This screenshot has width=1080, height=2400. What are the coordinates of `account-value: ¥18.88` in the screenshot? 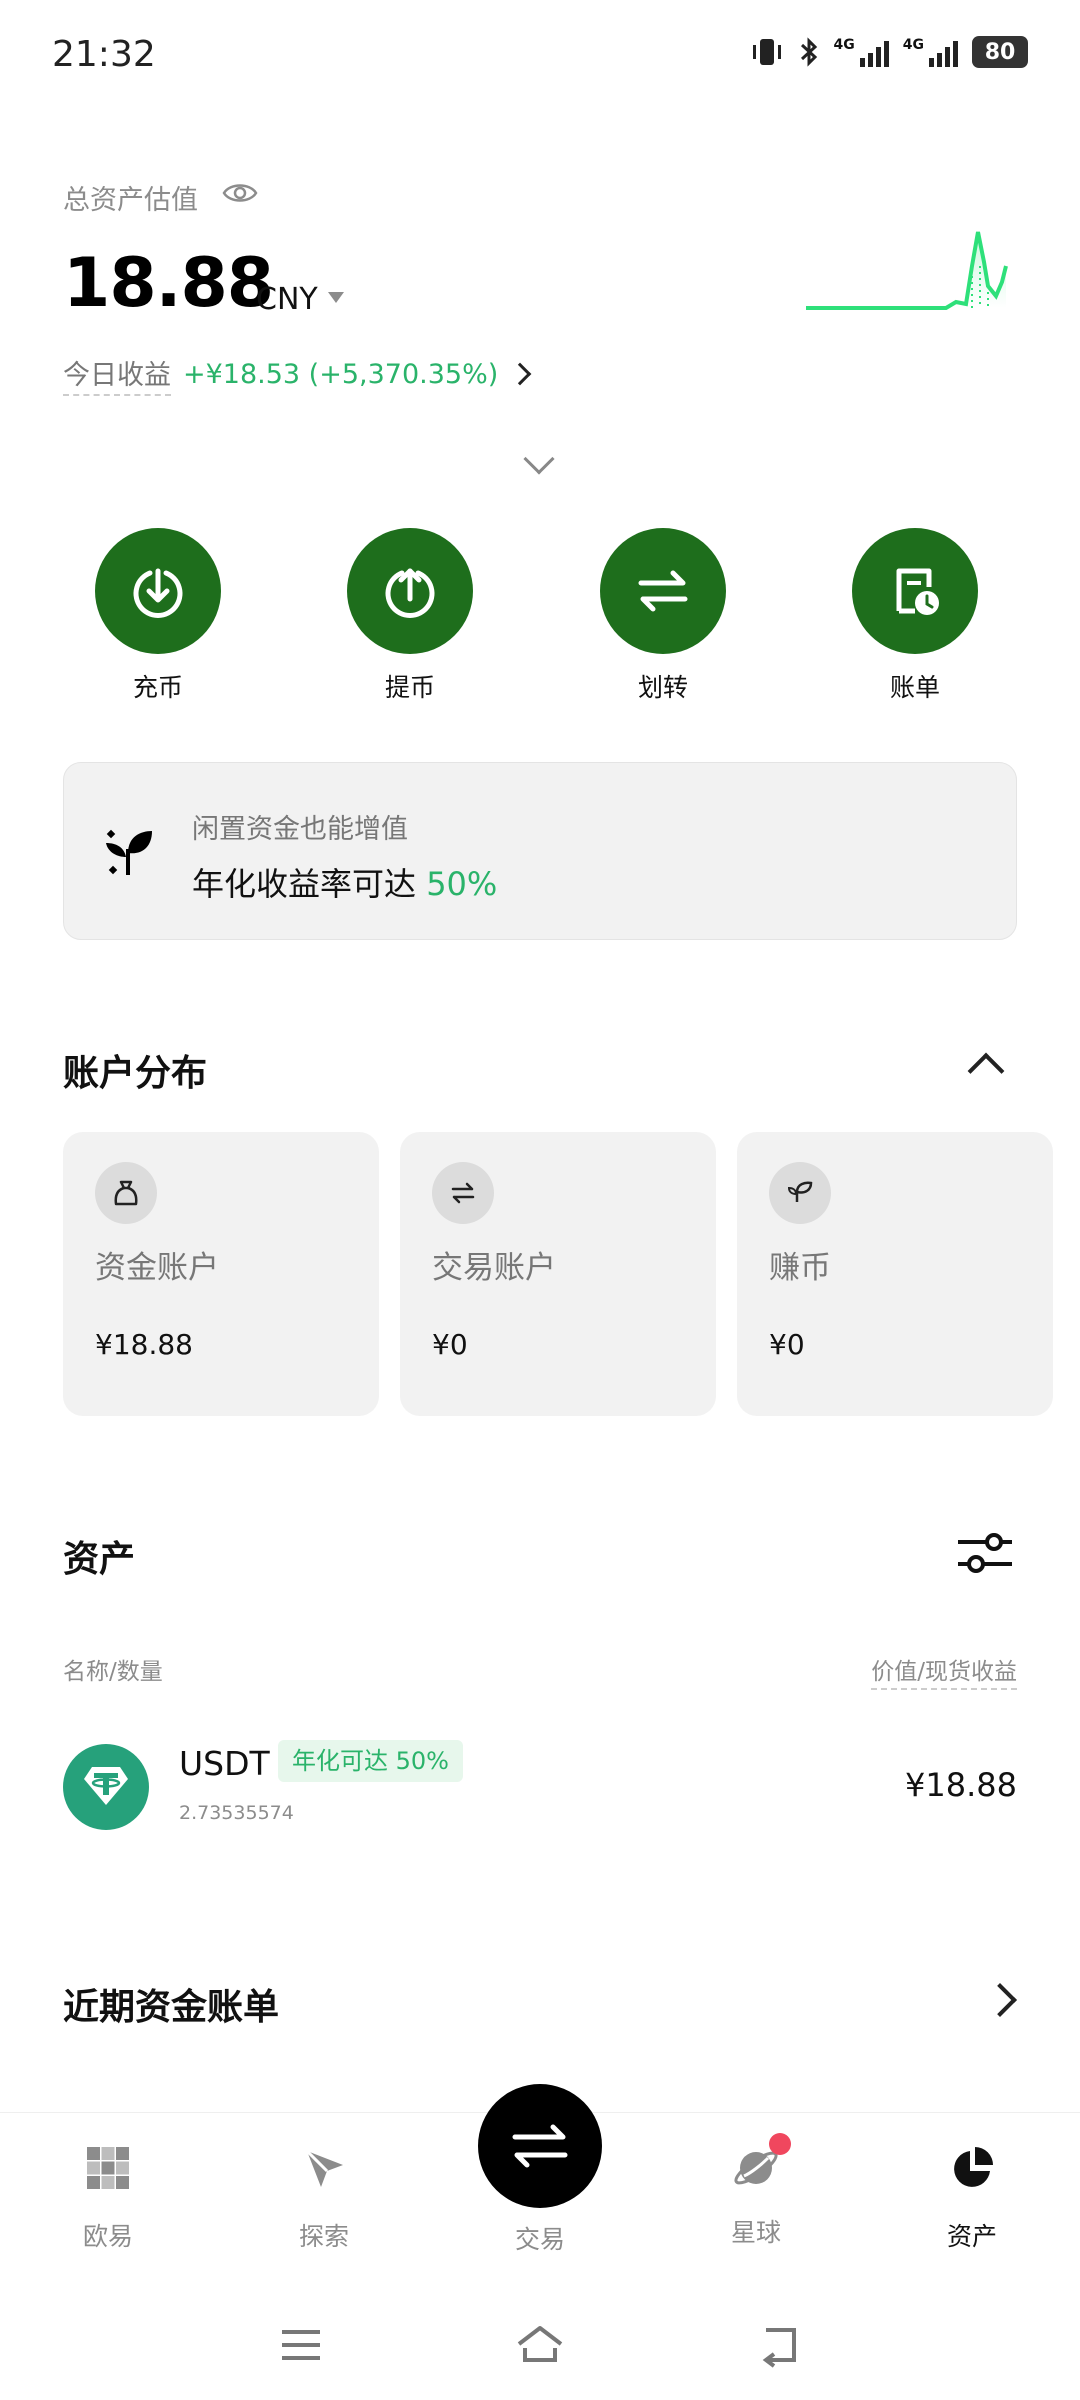 It's located at (144, 1344).